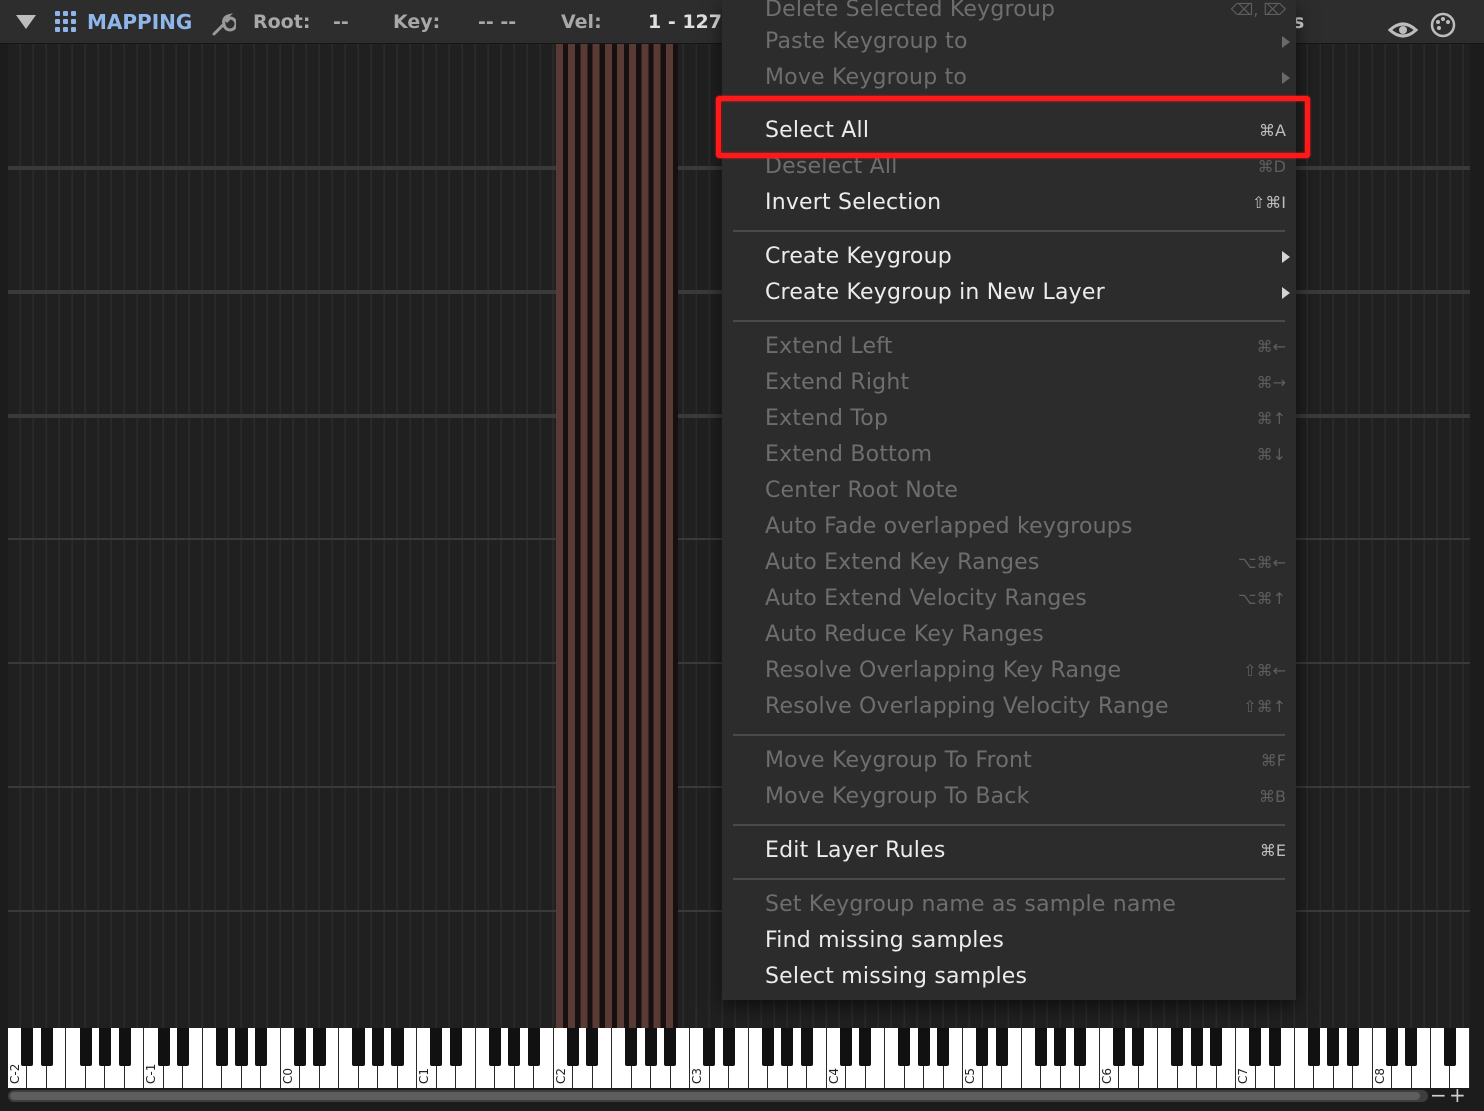 This screenshot has width=1484, height=1111. What do you see at coordinates (1009, 78) in the screenshot?
I see `menu-item-move-keygroup-to: Move Keygroup to` at bounding box center [1009, 78].